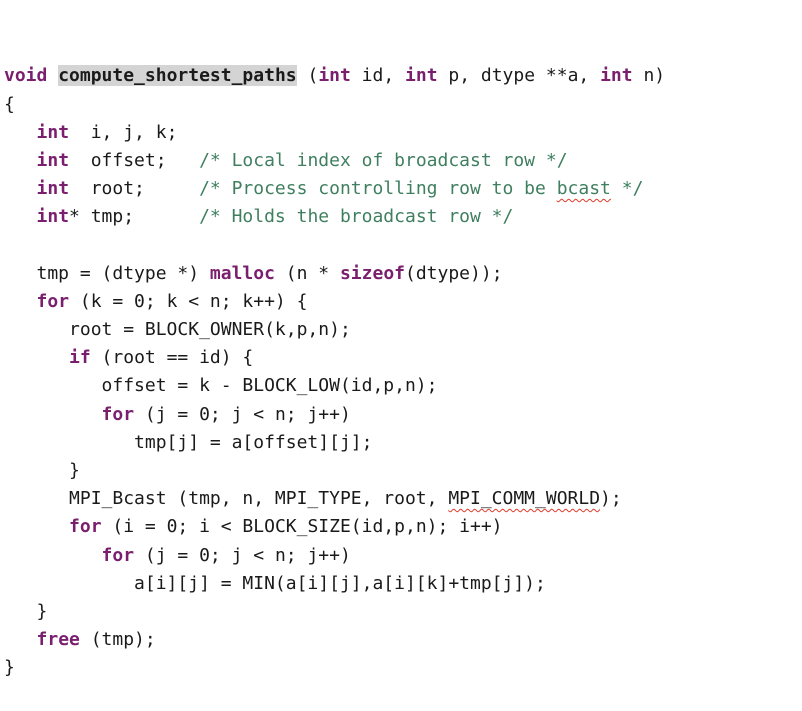 The width and height of the screenshot is (802, 711). What do you see at coordinates (242, 273) in the screenshot?
I see `keyword-token: malloc` at bounding box center [242, 273].